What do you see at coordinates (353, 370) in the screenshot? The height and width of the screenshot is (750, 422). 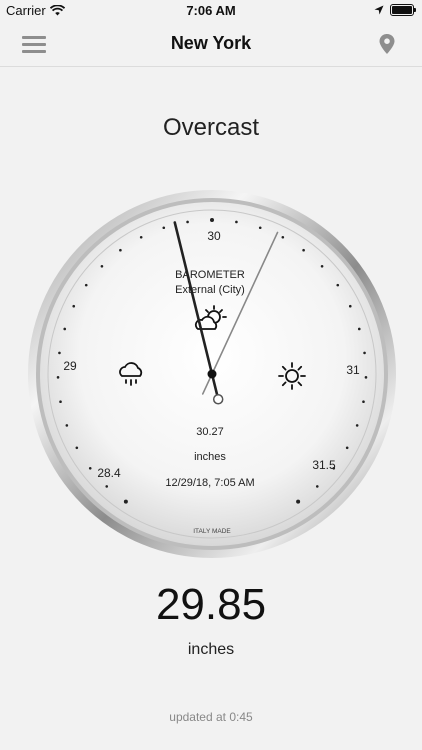 I see `scale-label-right: 31` at bounding box center [353, 370].